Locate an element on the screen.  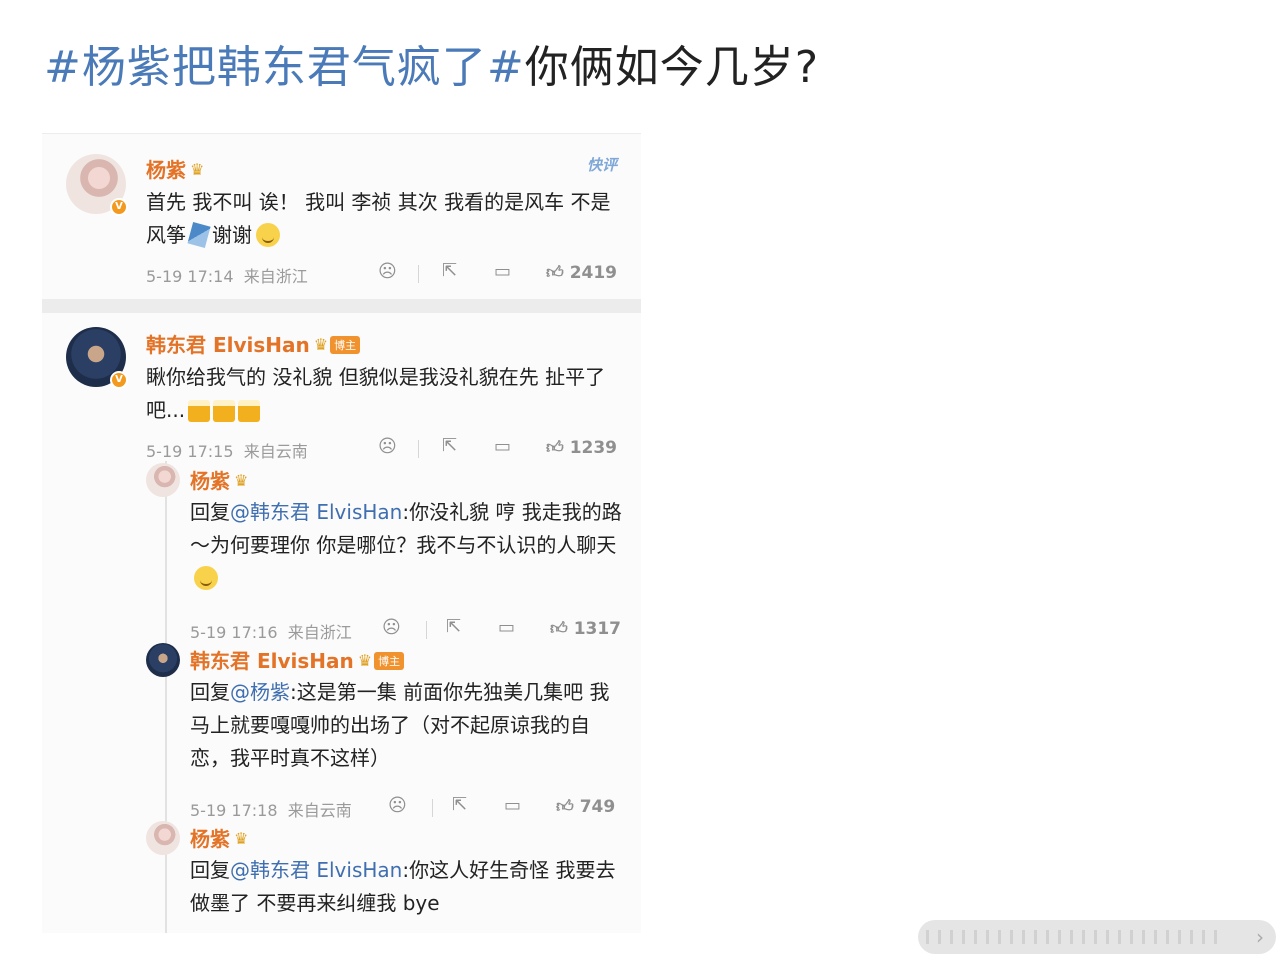
reply-thread-line is located at coordinates (166, 697).